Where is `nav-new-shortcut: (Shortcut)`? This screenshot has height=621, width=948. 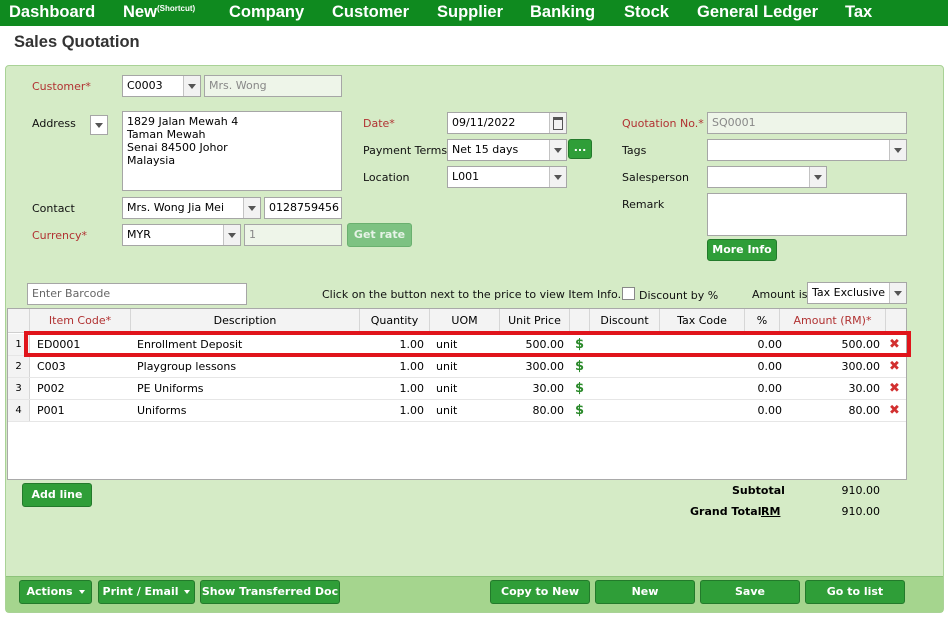
nav-new-shortcut: (Shortcut) is located at coordinates (176, 8).